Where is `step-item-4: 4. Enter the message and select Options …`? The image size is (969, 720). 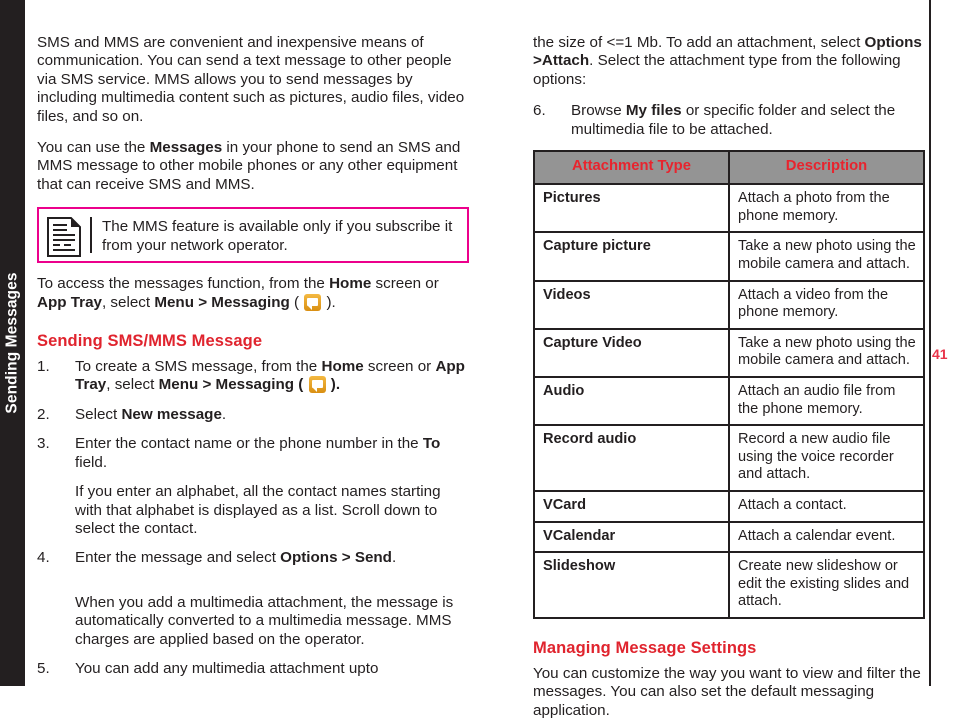 step-item-4: 4. Enter the message and select Options … is located at coordinates (253, 599).